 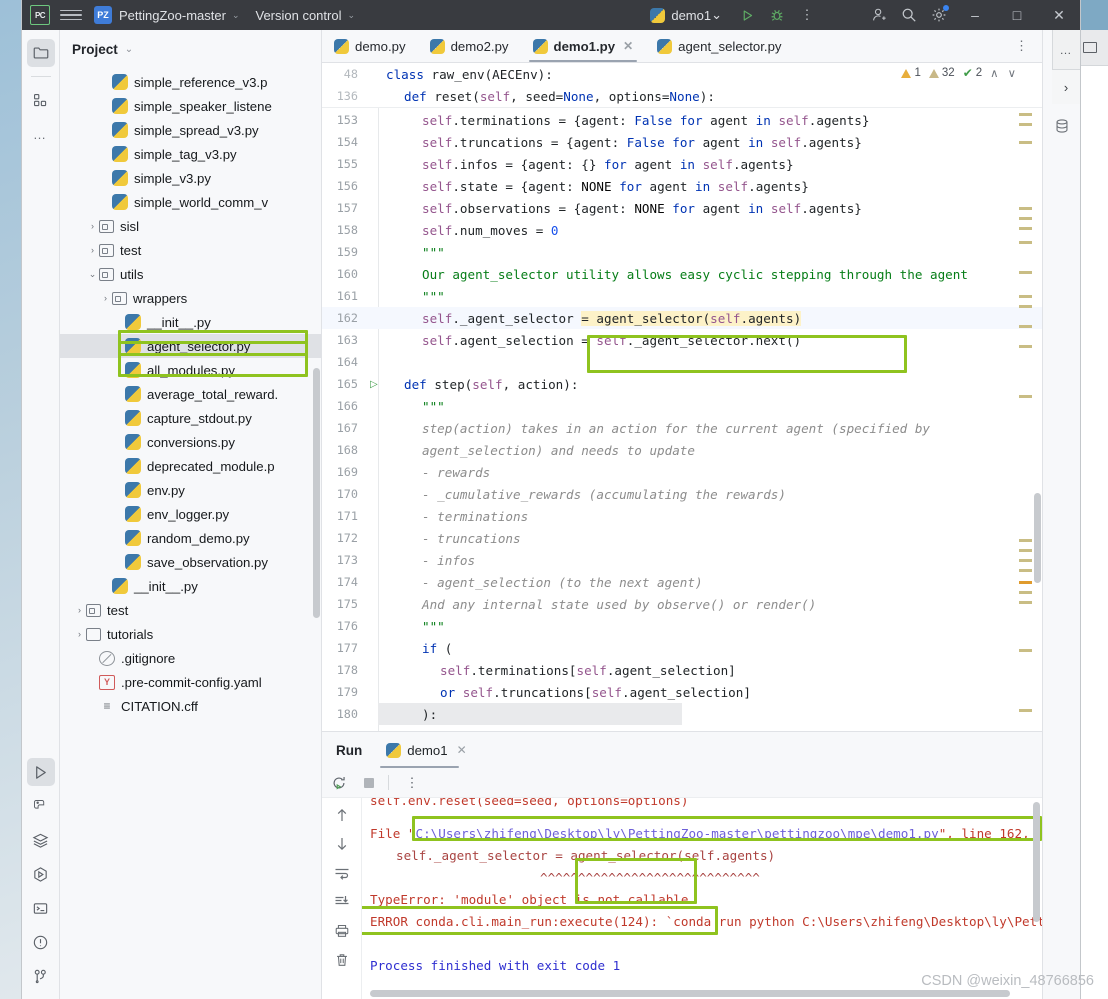 I want to click on database-icon, so click(x=1062, y=126).